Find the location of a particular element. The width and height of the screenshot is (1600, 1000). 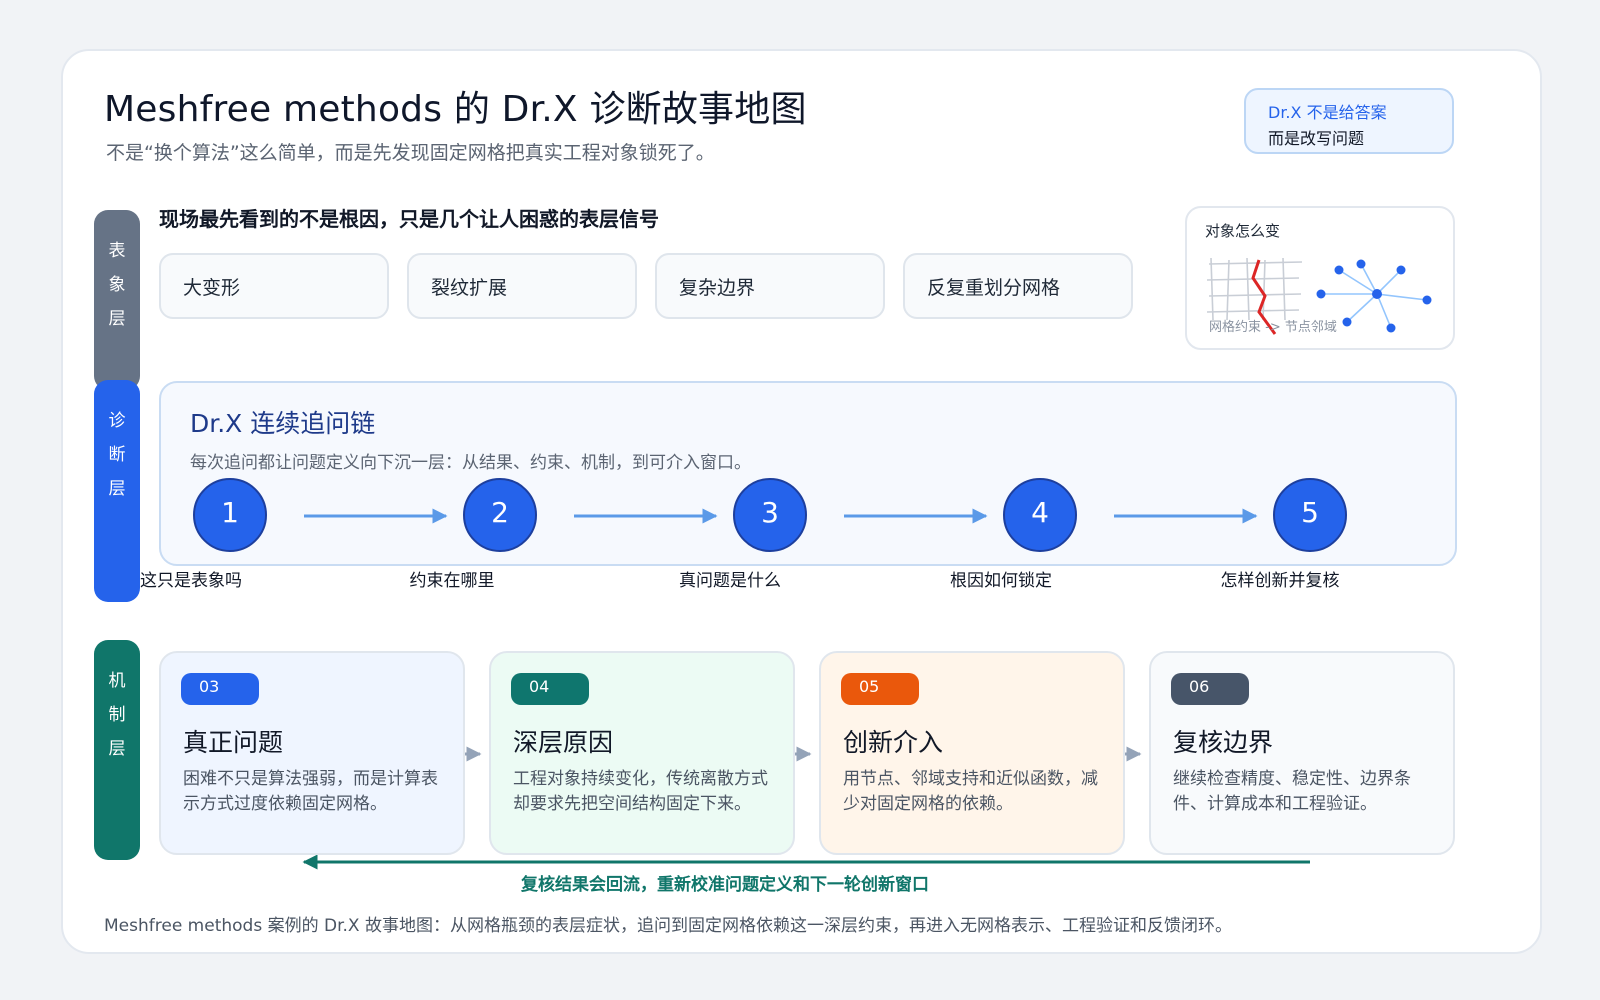

step-node-3: 3 is located at coordinates (770, 515).